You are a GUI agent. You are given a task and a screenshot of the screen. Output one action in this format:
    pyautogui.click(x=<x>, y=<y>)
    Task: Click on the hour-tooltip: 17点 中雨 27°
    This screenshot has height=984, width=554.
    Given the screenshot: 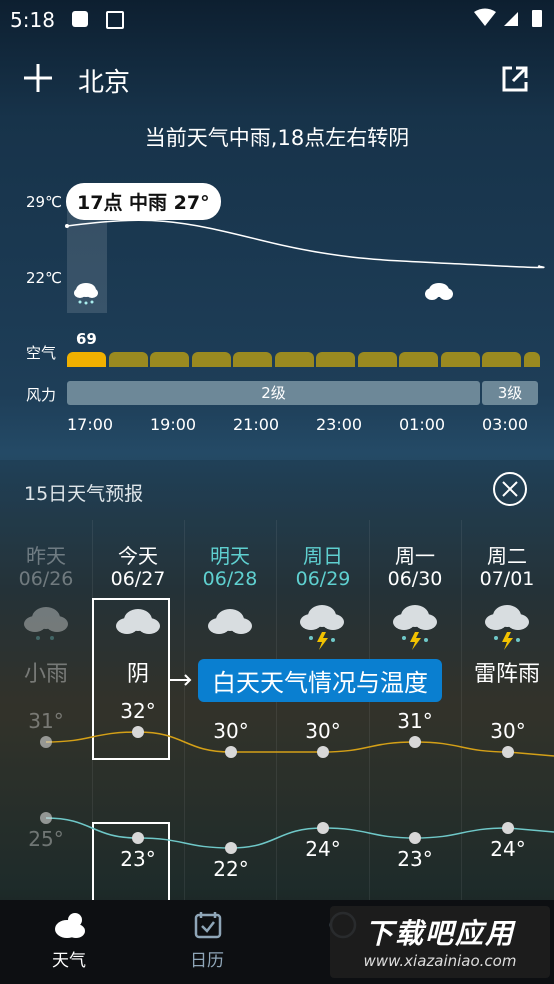 What is the action you would take?
    pyautogui.click(x=143, y=201)
    